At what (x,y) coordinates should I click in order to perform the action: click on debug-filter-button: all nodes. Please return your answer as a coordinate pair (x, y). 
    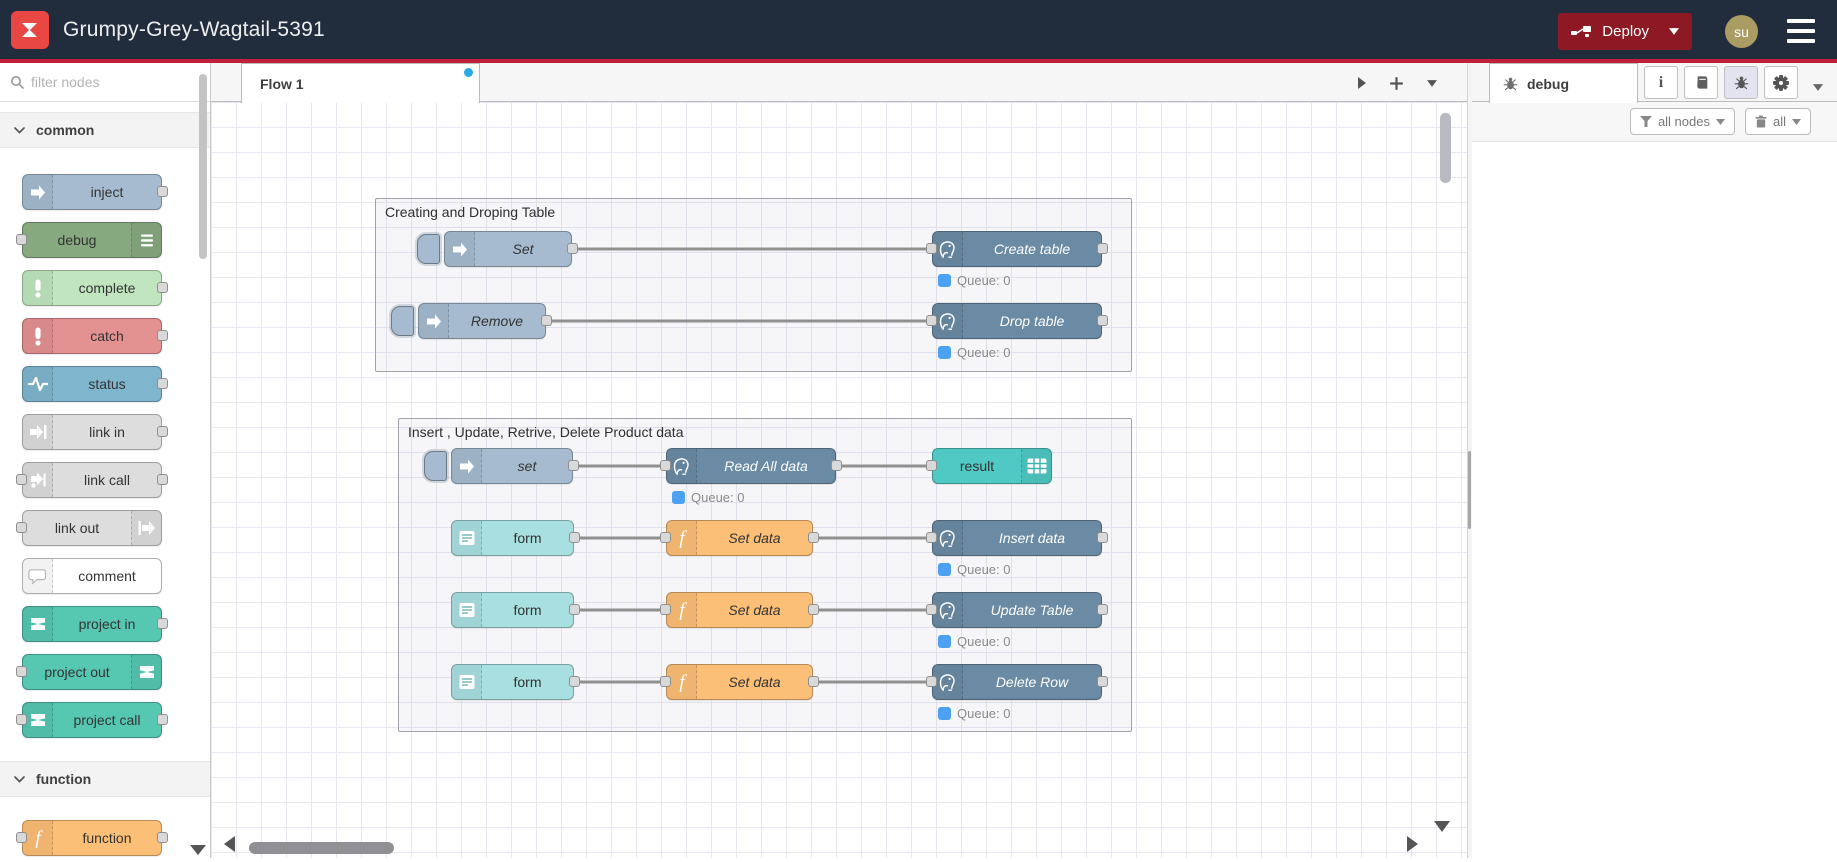
    Looking at the image, I should click on (1682, 121).